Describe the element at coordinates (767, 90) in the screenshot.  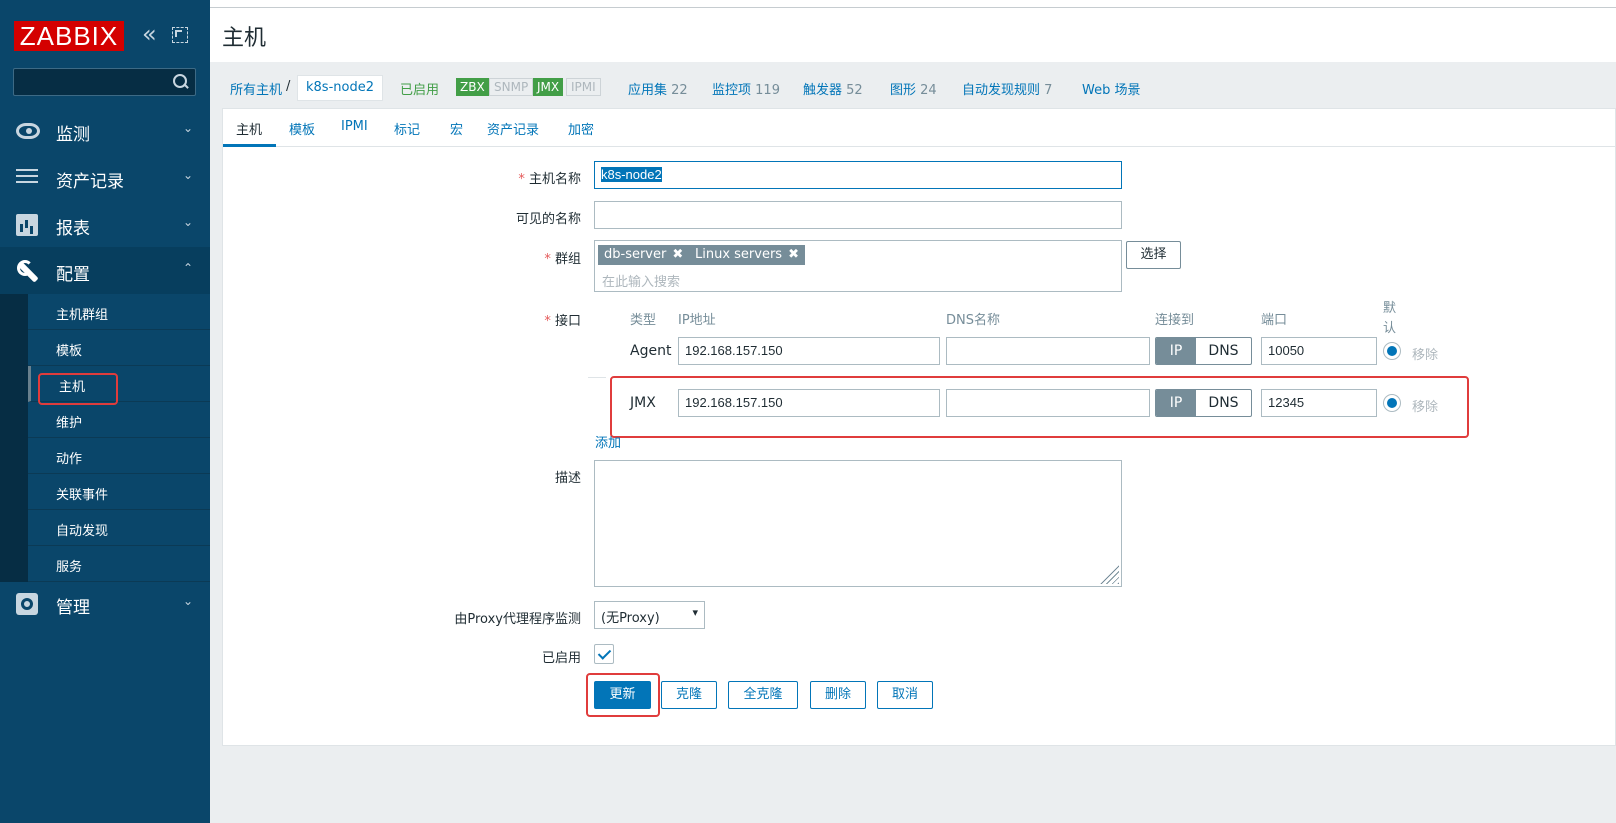
I see `link-count: 119` at that location.